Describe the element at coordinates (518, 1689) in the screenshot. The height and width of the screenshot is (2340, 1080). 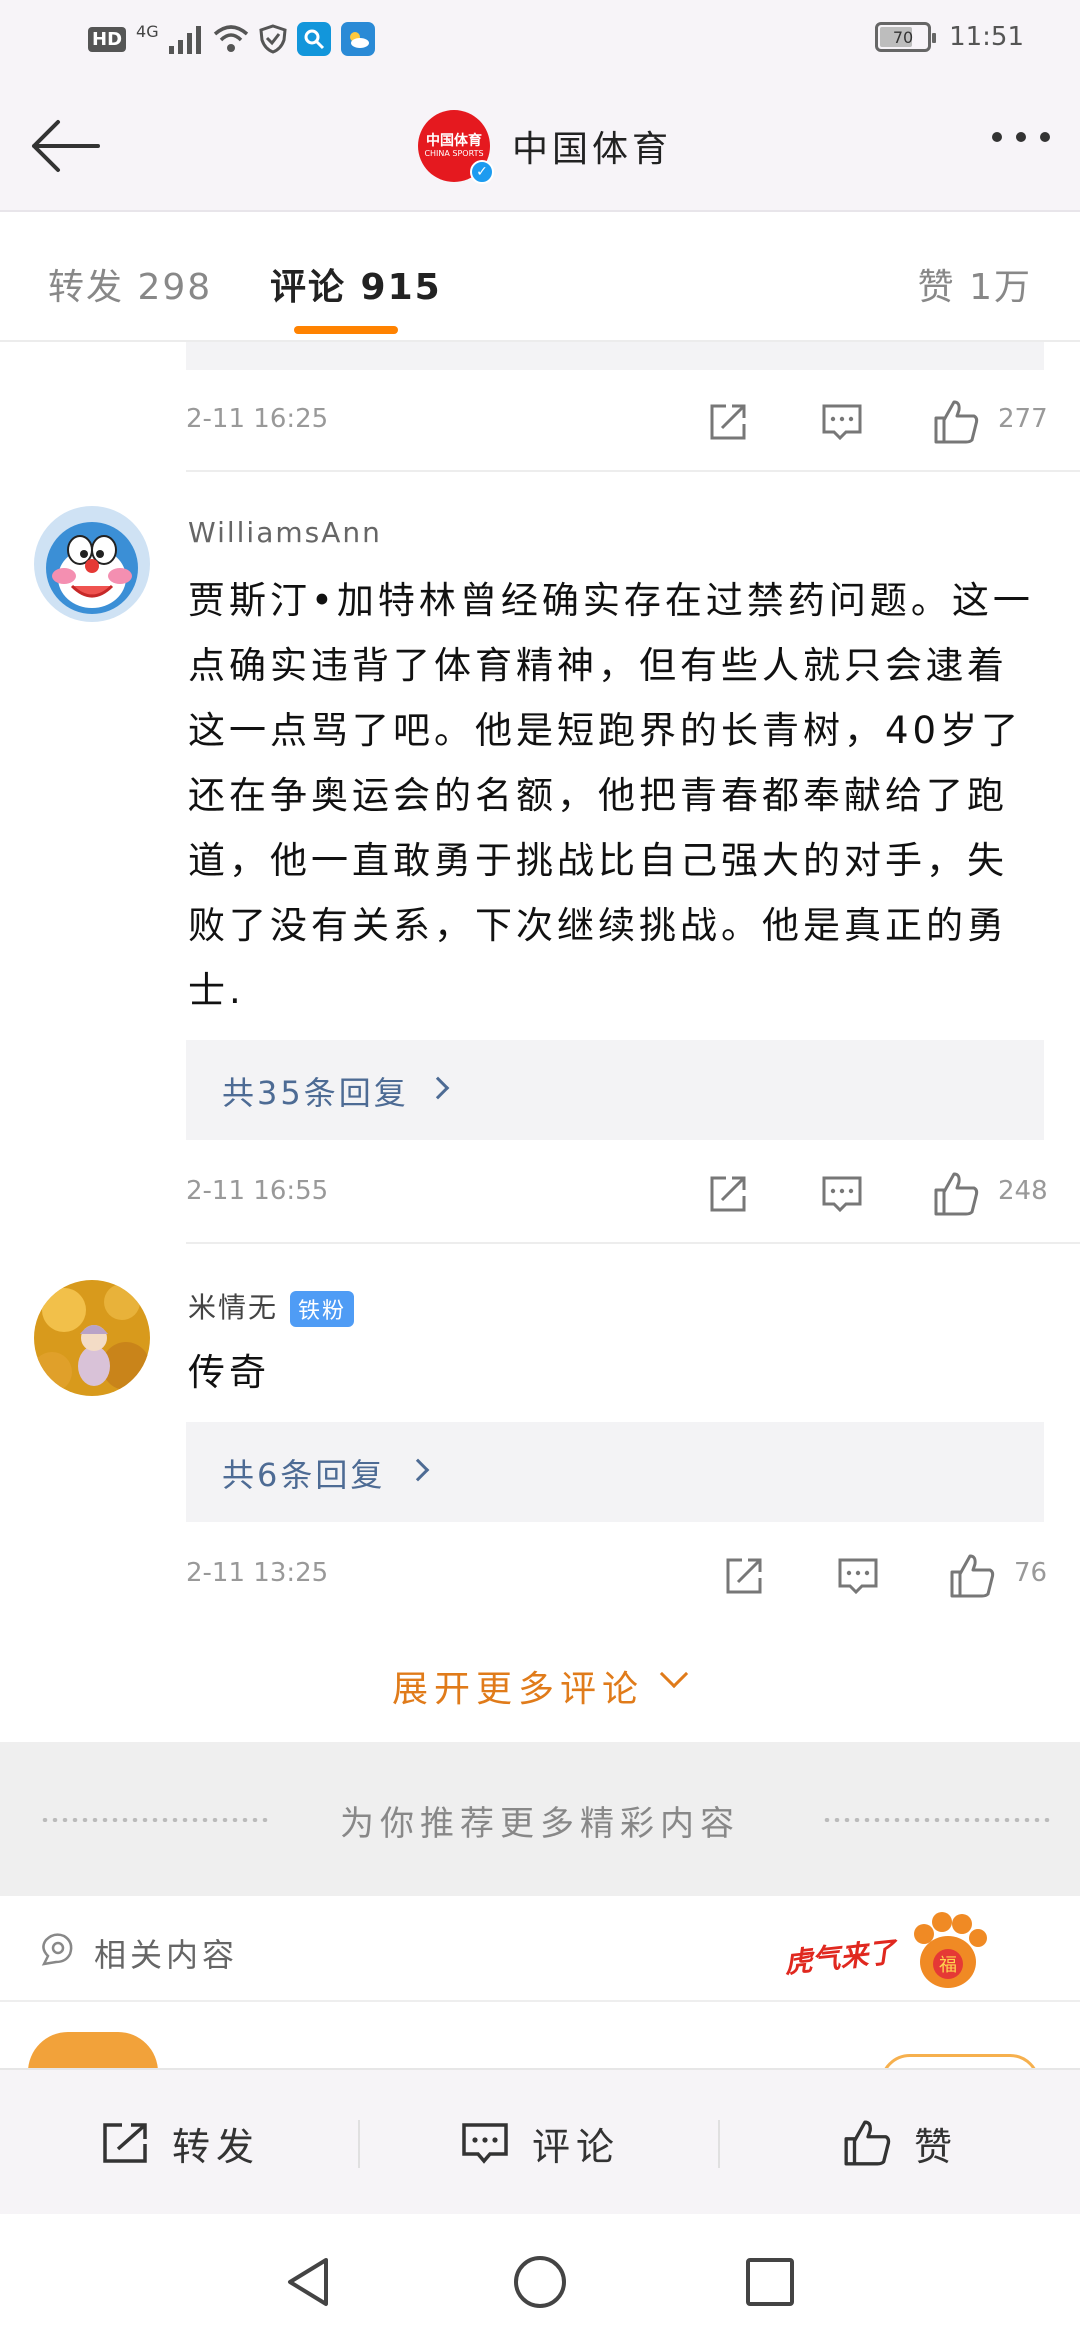
I see `expand-label: 展开更多评论` at that location.